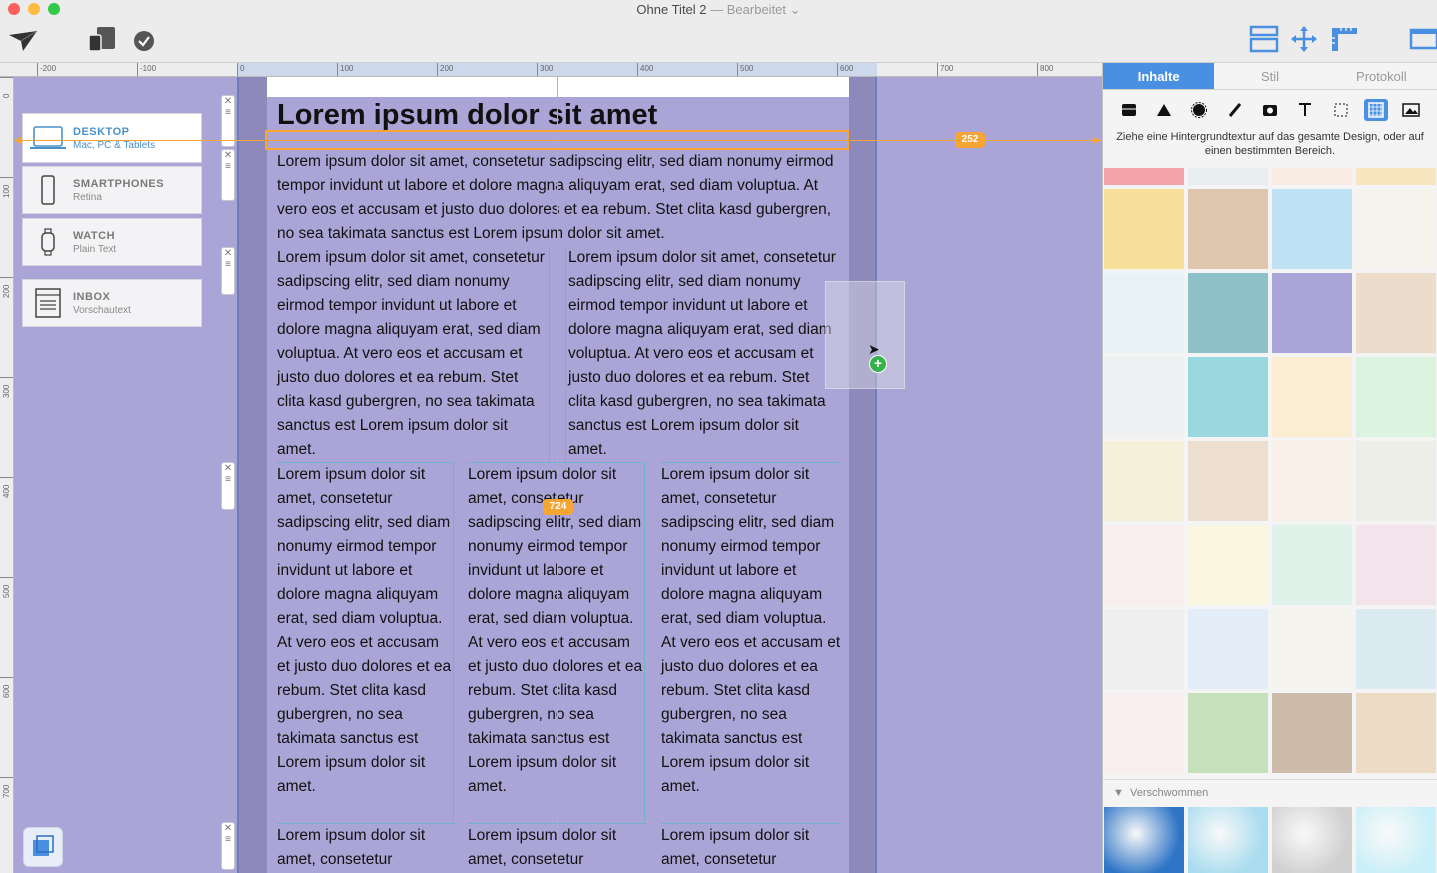 The width and height of the screenshot is (1437, 873). I want to click on device-smartphones: SMARTPHONES Retina, so click(112, 190).